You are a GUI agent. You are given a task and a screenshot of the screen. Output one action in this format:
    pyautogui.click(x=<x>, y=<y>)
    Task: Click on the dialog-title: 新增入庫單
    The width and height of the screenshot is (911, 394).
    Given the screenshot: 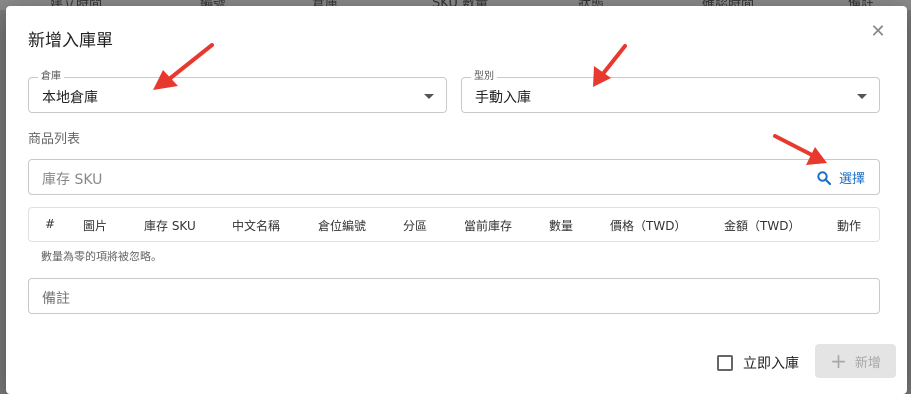 What is the action you would take?
    pyautogui.click(x=70, y=41)
    